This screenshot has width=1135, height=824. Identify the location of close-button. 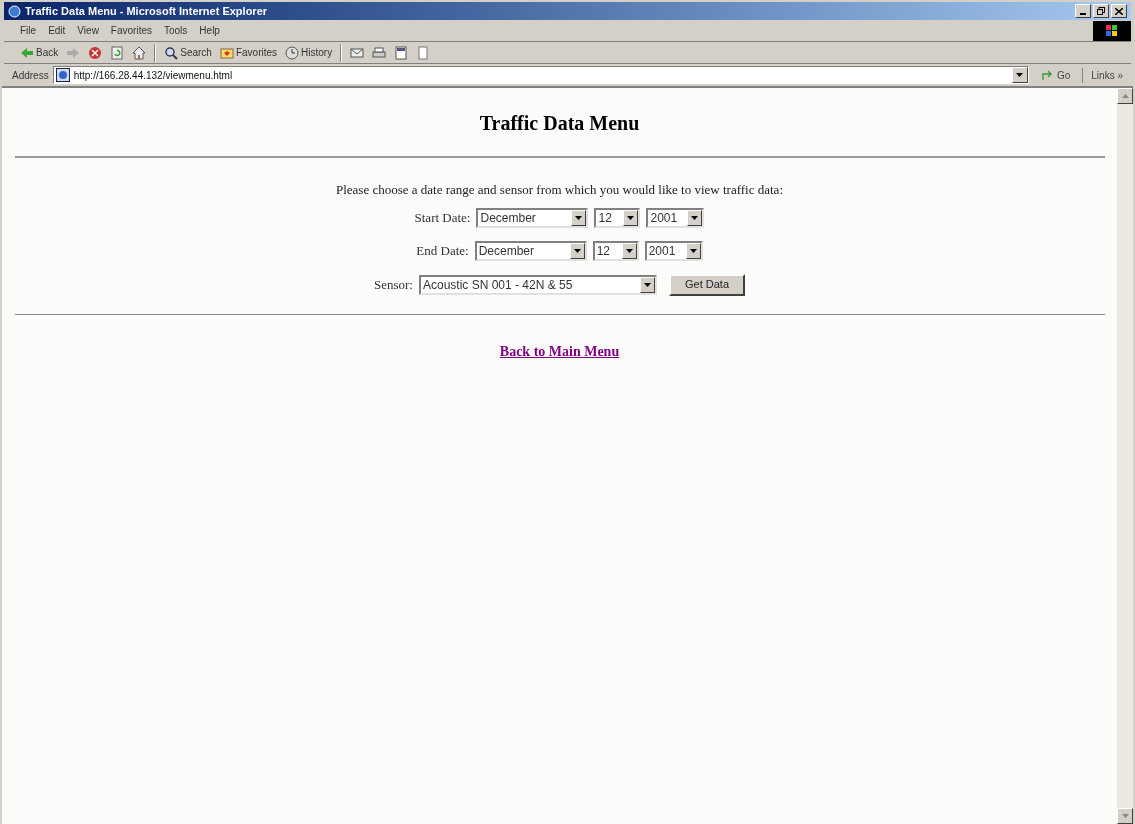
(1119, 11).